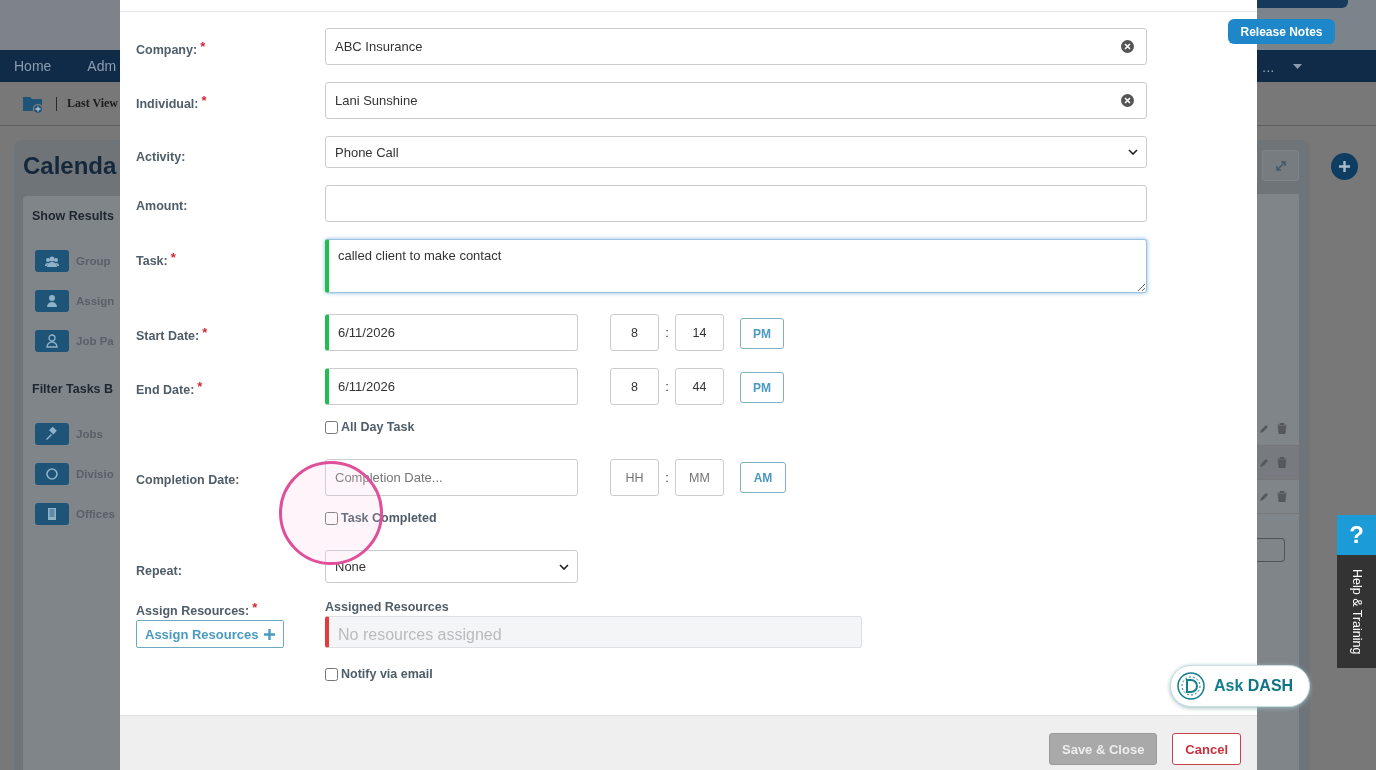  I want to click on empty-message: No resources assigned, so click(420, 635).